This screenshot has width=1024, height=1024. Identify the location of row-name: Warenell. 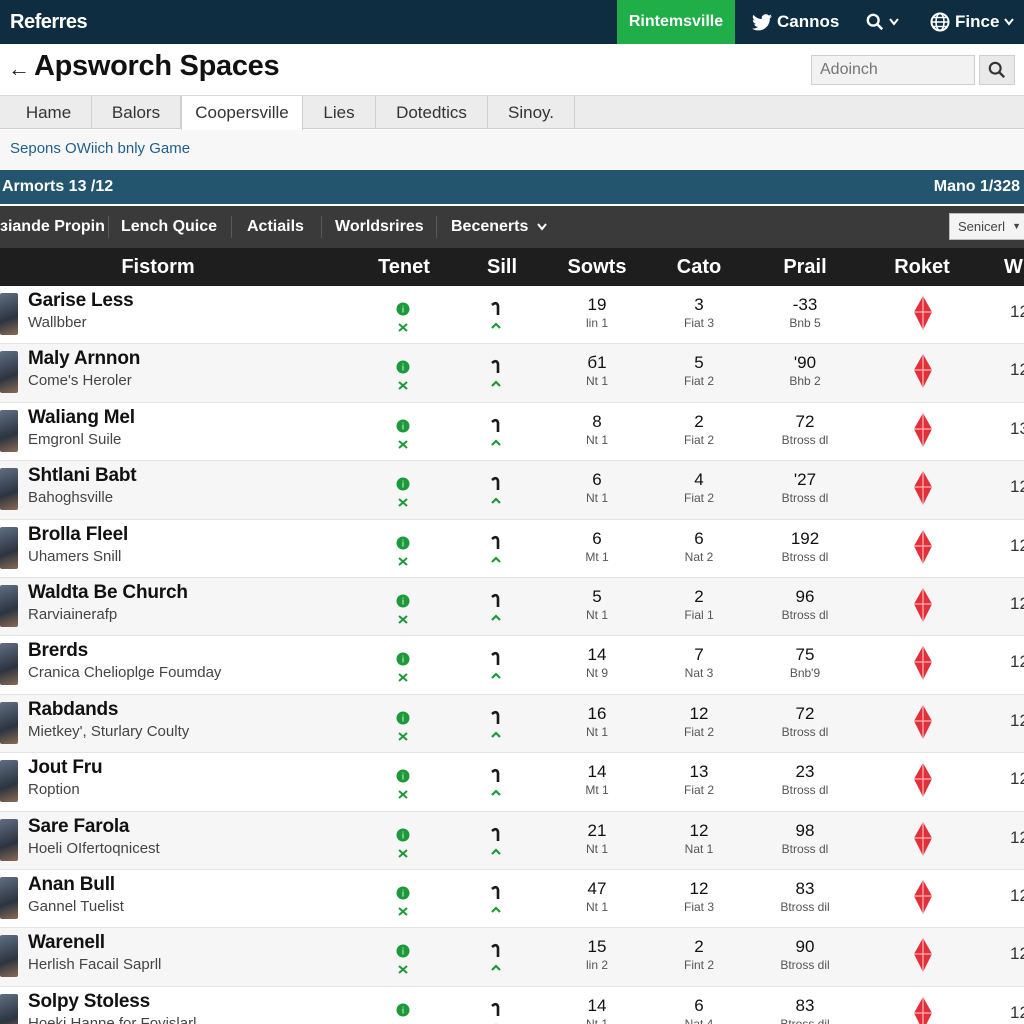
(66, 943).